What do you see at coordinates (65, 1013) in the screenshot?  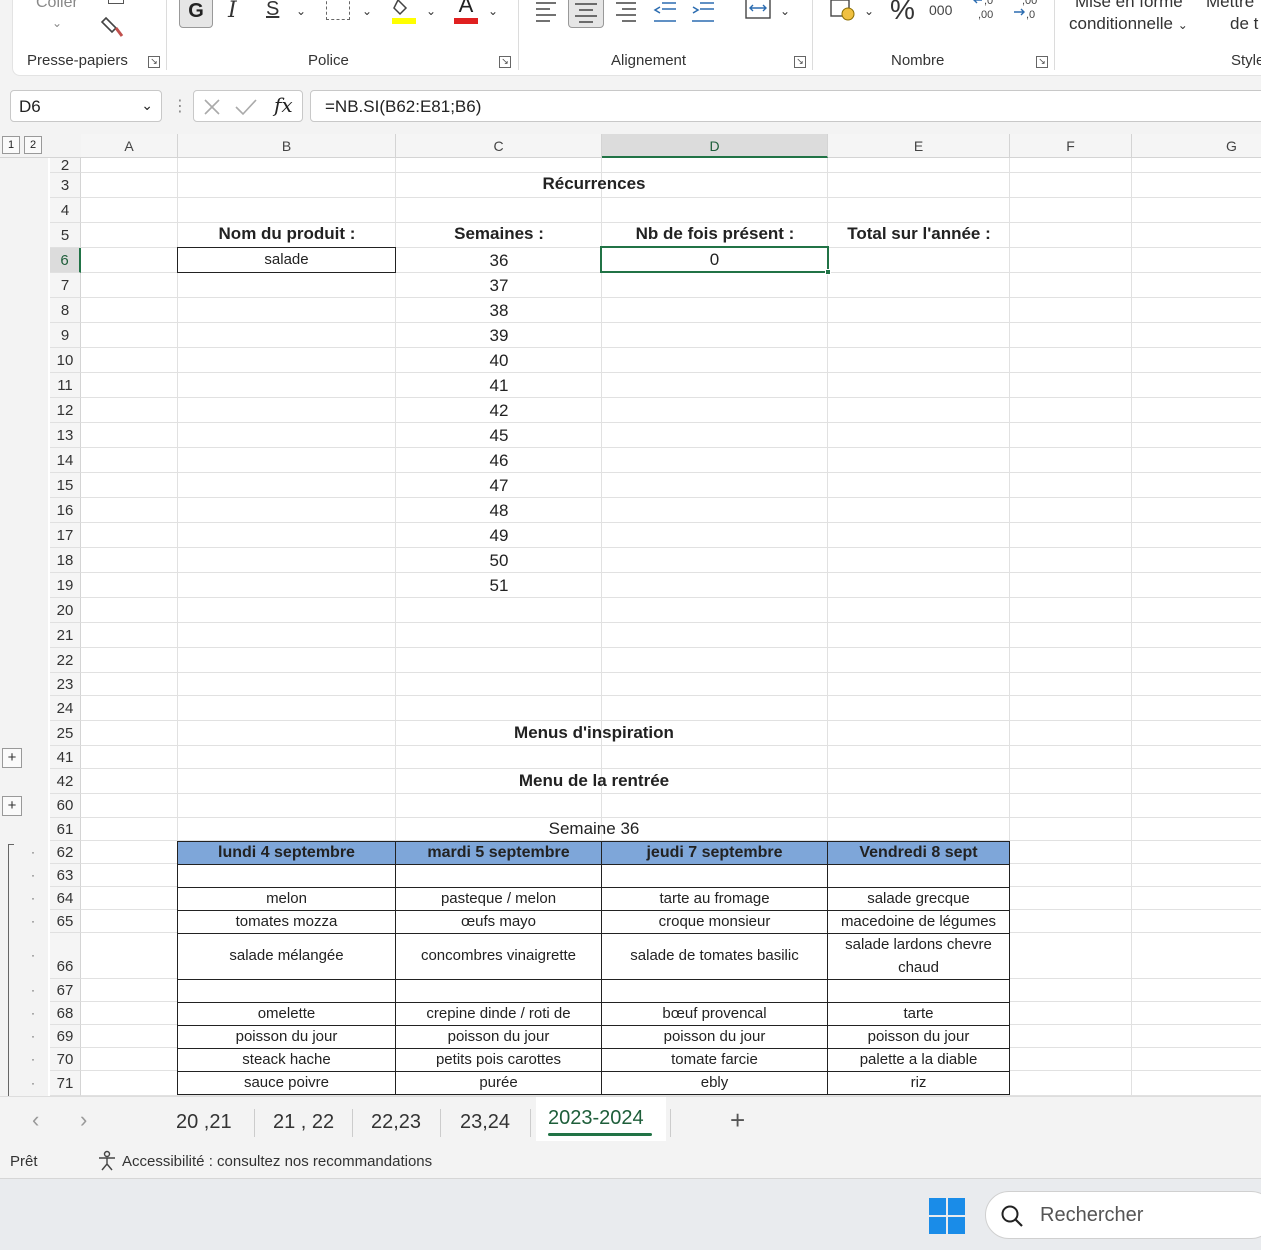 I see `row-header-68: 68` at bounding box center [65, 1013].